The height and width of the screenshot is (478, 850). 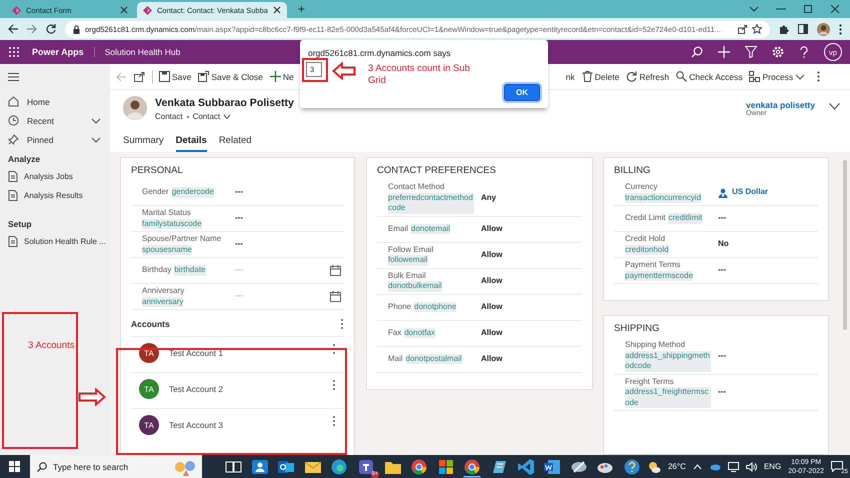 I want to click on toolbar-button: Process, so click(x=777, y=76).